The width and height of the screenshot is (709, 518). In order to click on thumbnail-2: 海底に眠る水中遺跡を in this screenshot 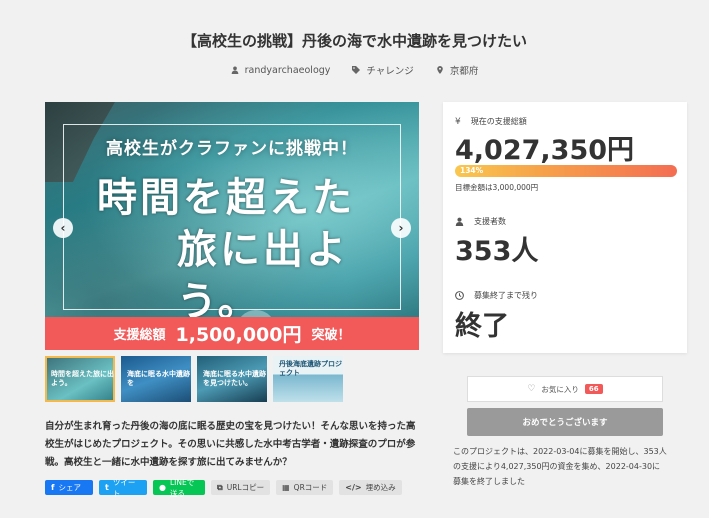, I will do `click(156, 379)`.